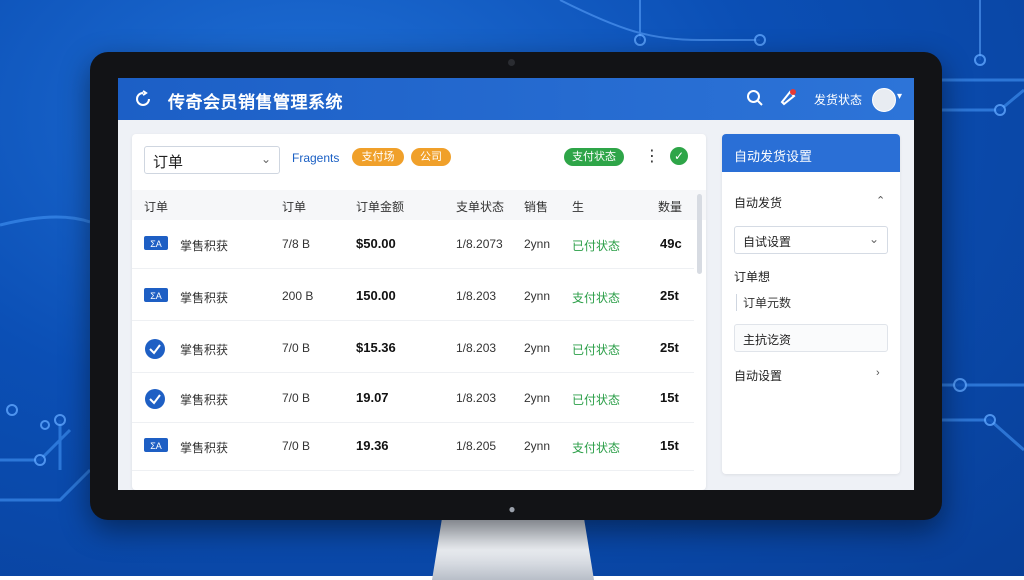 The width and height of the screenshot is (1024, 580). I want to click on top-bar: 传奇会员销售管理系统 发货状态 ▾, so click(516, 99).